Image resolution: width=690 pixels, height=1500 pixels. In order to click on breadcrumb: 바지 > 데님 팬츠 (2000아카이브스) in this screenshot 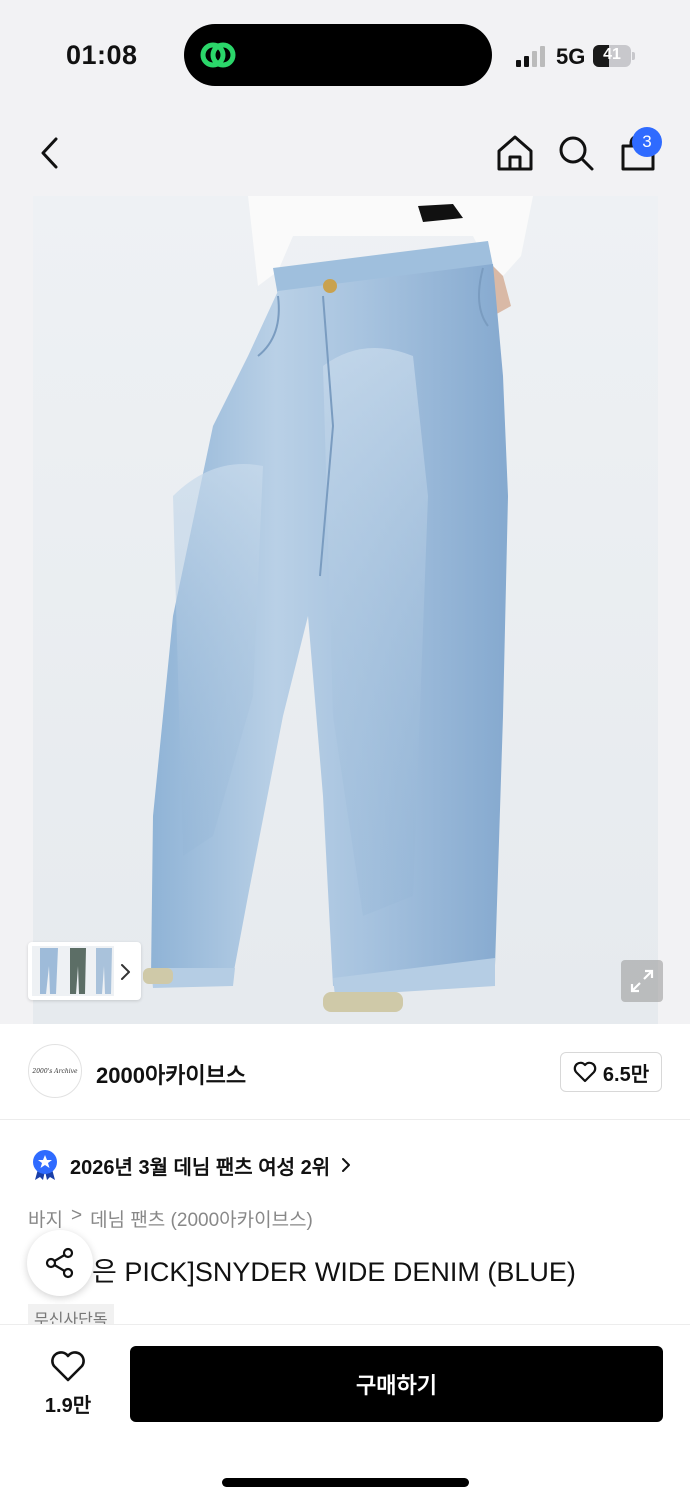, I will do `click(170, 1218)`.